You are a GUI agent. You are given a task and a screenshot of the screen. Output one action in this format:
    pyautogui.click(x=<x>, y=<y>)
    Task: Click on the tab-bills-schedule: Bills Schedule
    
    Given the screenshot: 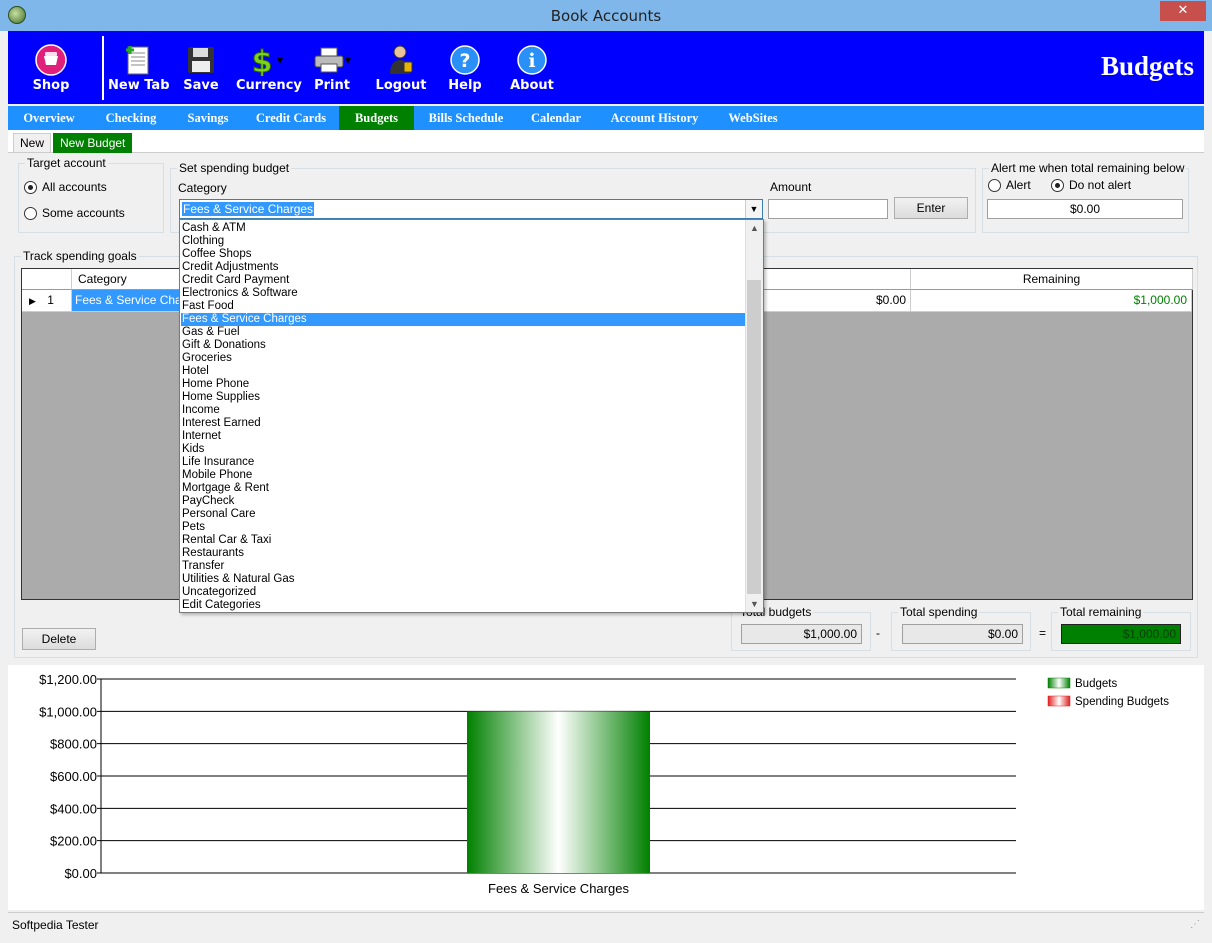 What is the action you would take?
    pyautogui.click(x=466, y=118)
    